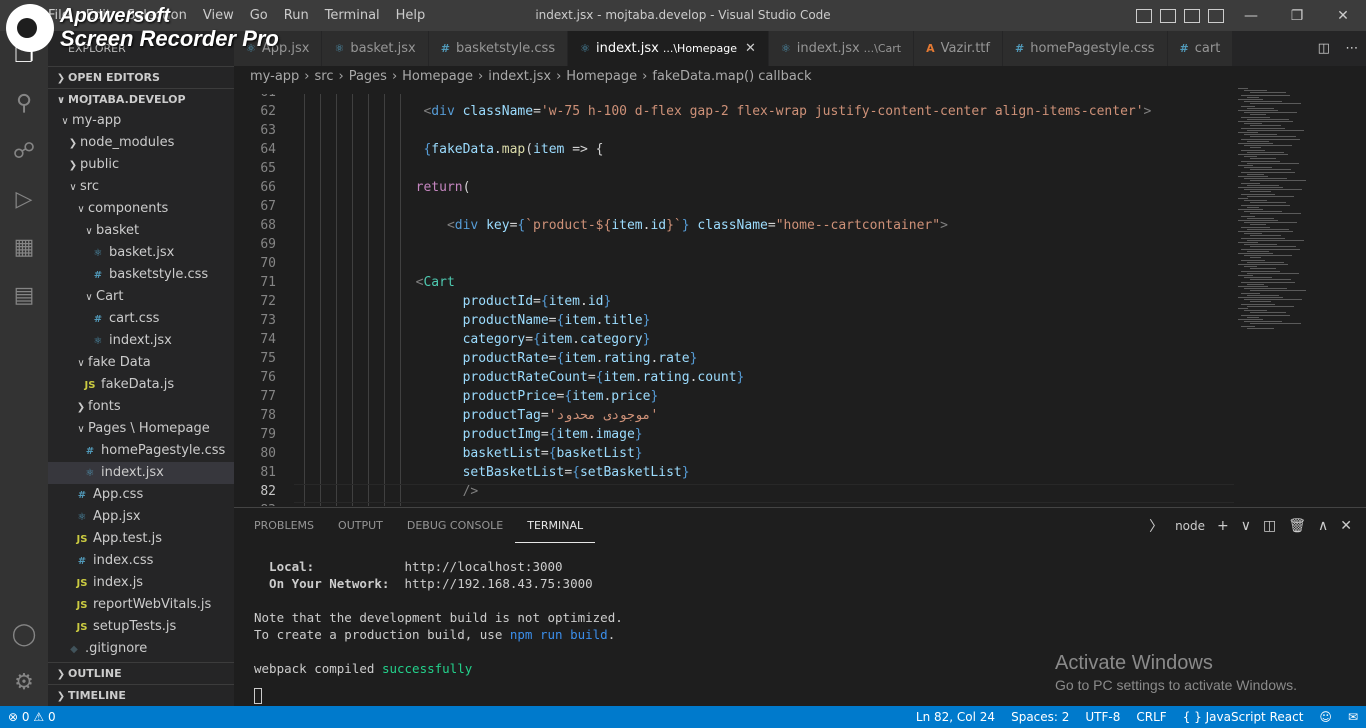  I want to click on gear-icon: ⚙, so click(24, 682).